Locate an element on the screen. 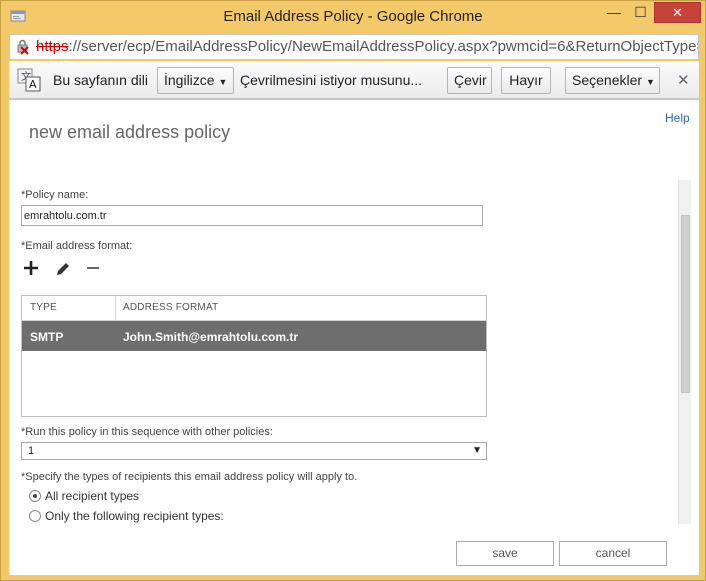 The image size is (706, 581). page-title: new email address policy is located at coordinates (130, 132).